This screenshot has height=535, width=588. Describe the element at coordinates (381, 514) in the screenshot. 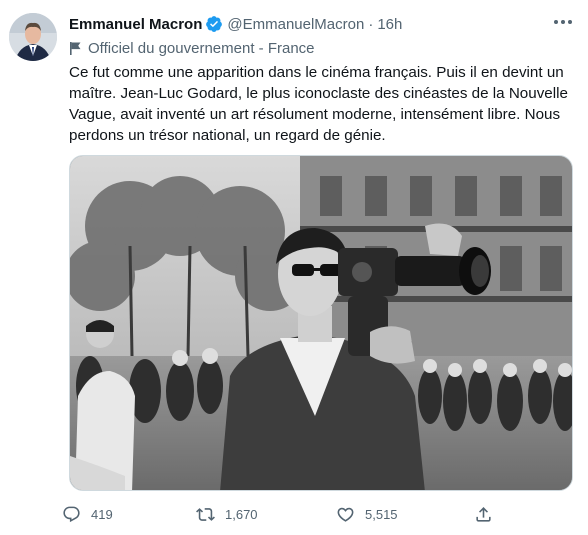

I see `like-count: 5,515` at that location.